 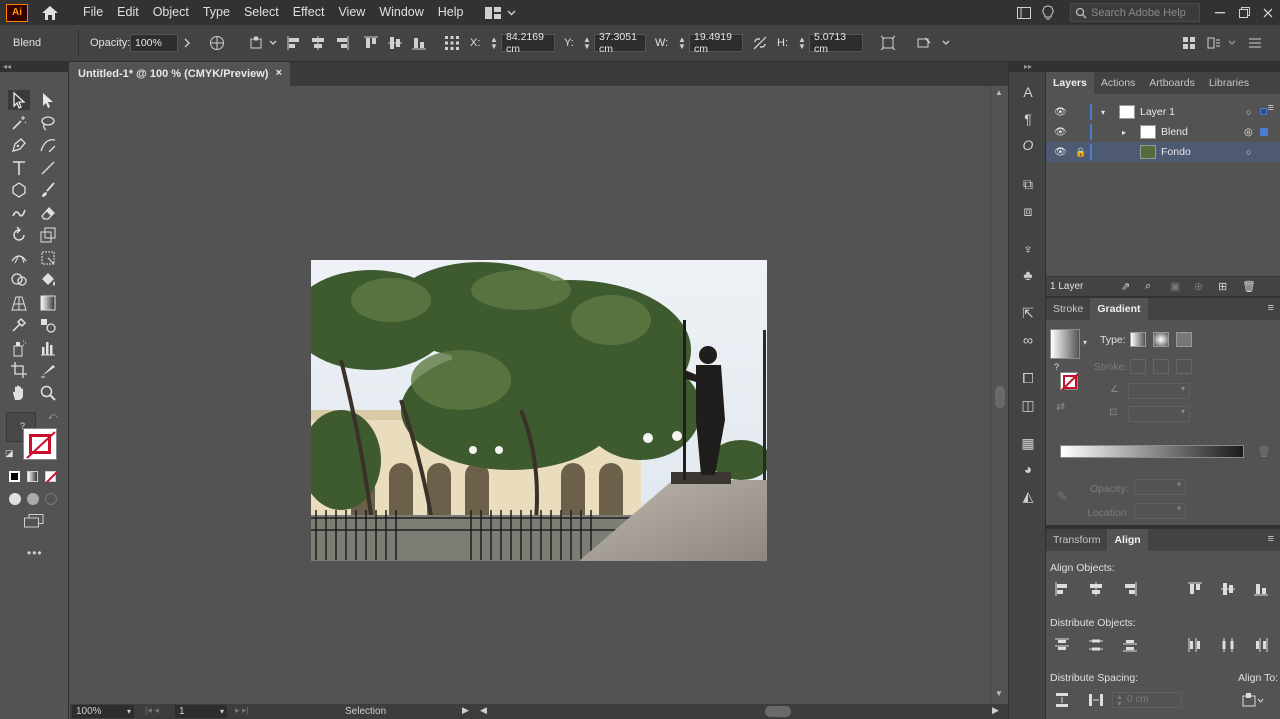 I want to click on tab-actions: Actions, so click(x=1118, y=83).